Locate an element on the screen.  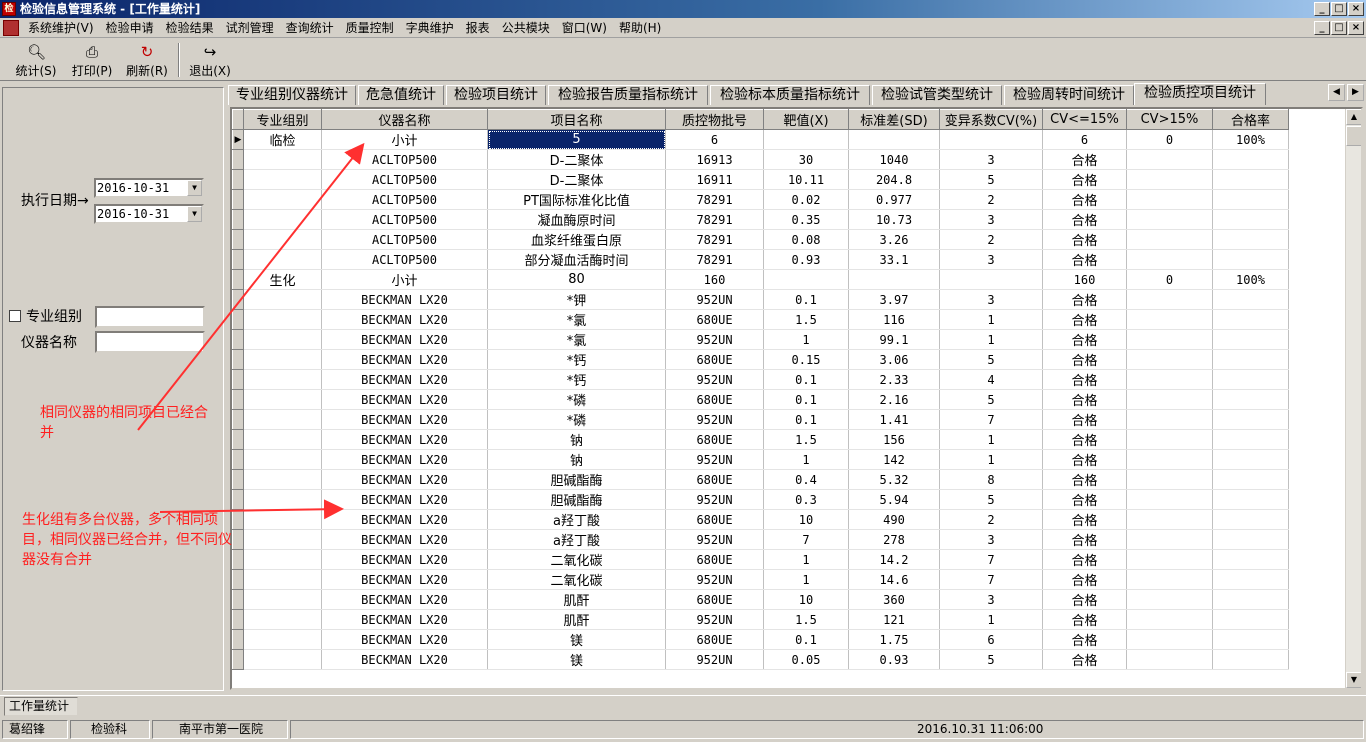
cell-item: 血浆纤维蛋白原 is located at coordinates (576, 239).